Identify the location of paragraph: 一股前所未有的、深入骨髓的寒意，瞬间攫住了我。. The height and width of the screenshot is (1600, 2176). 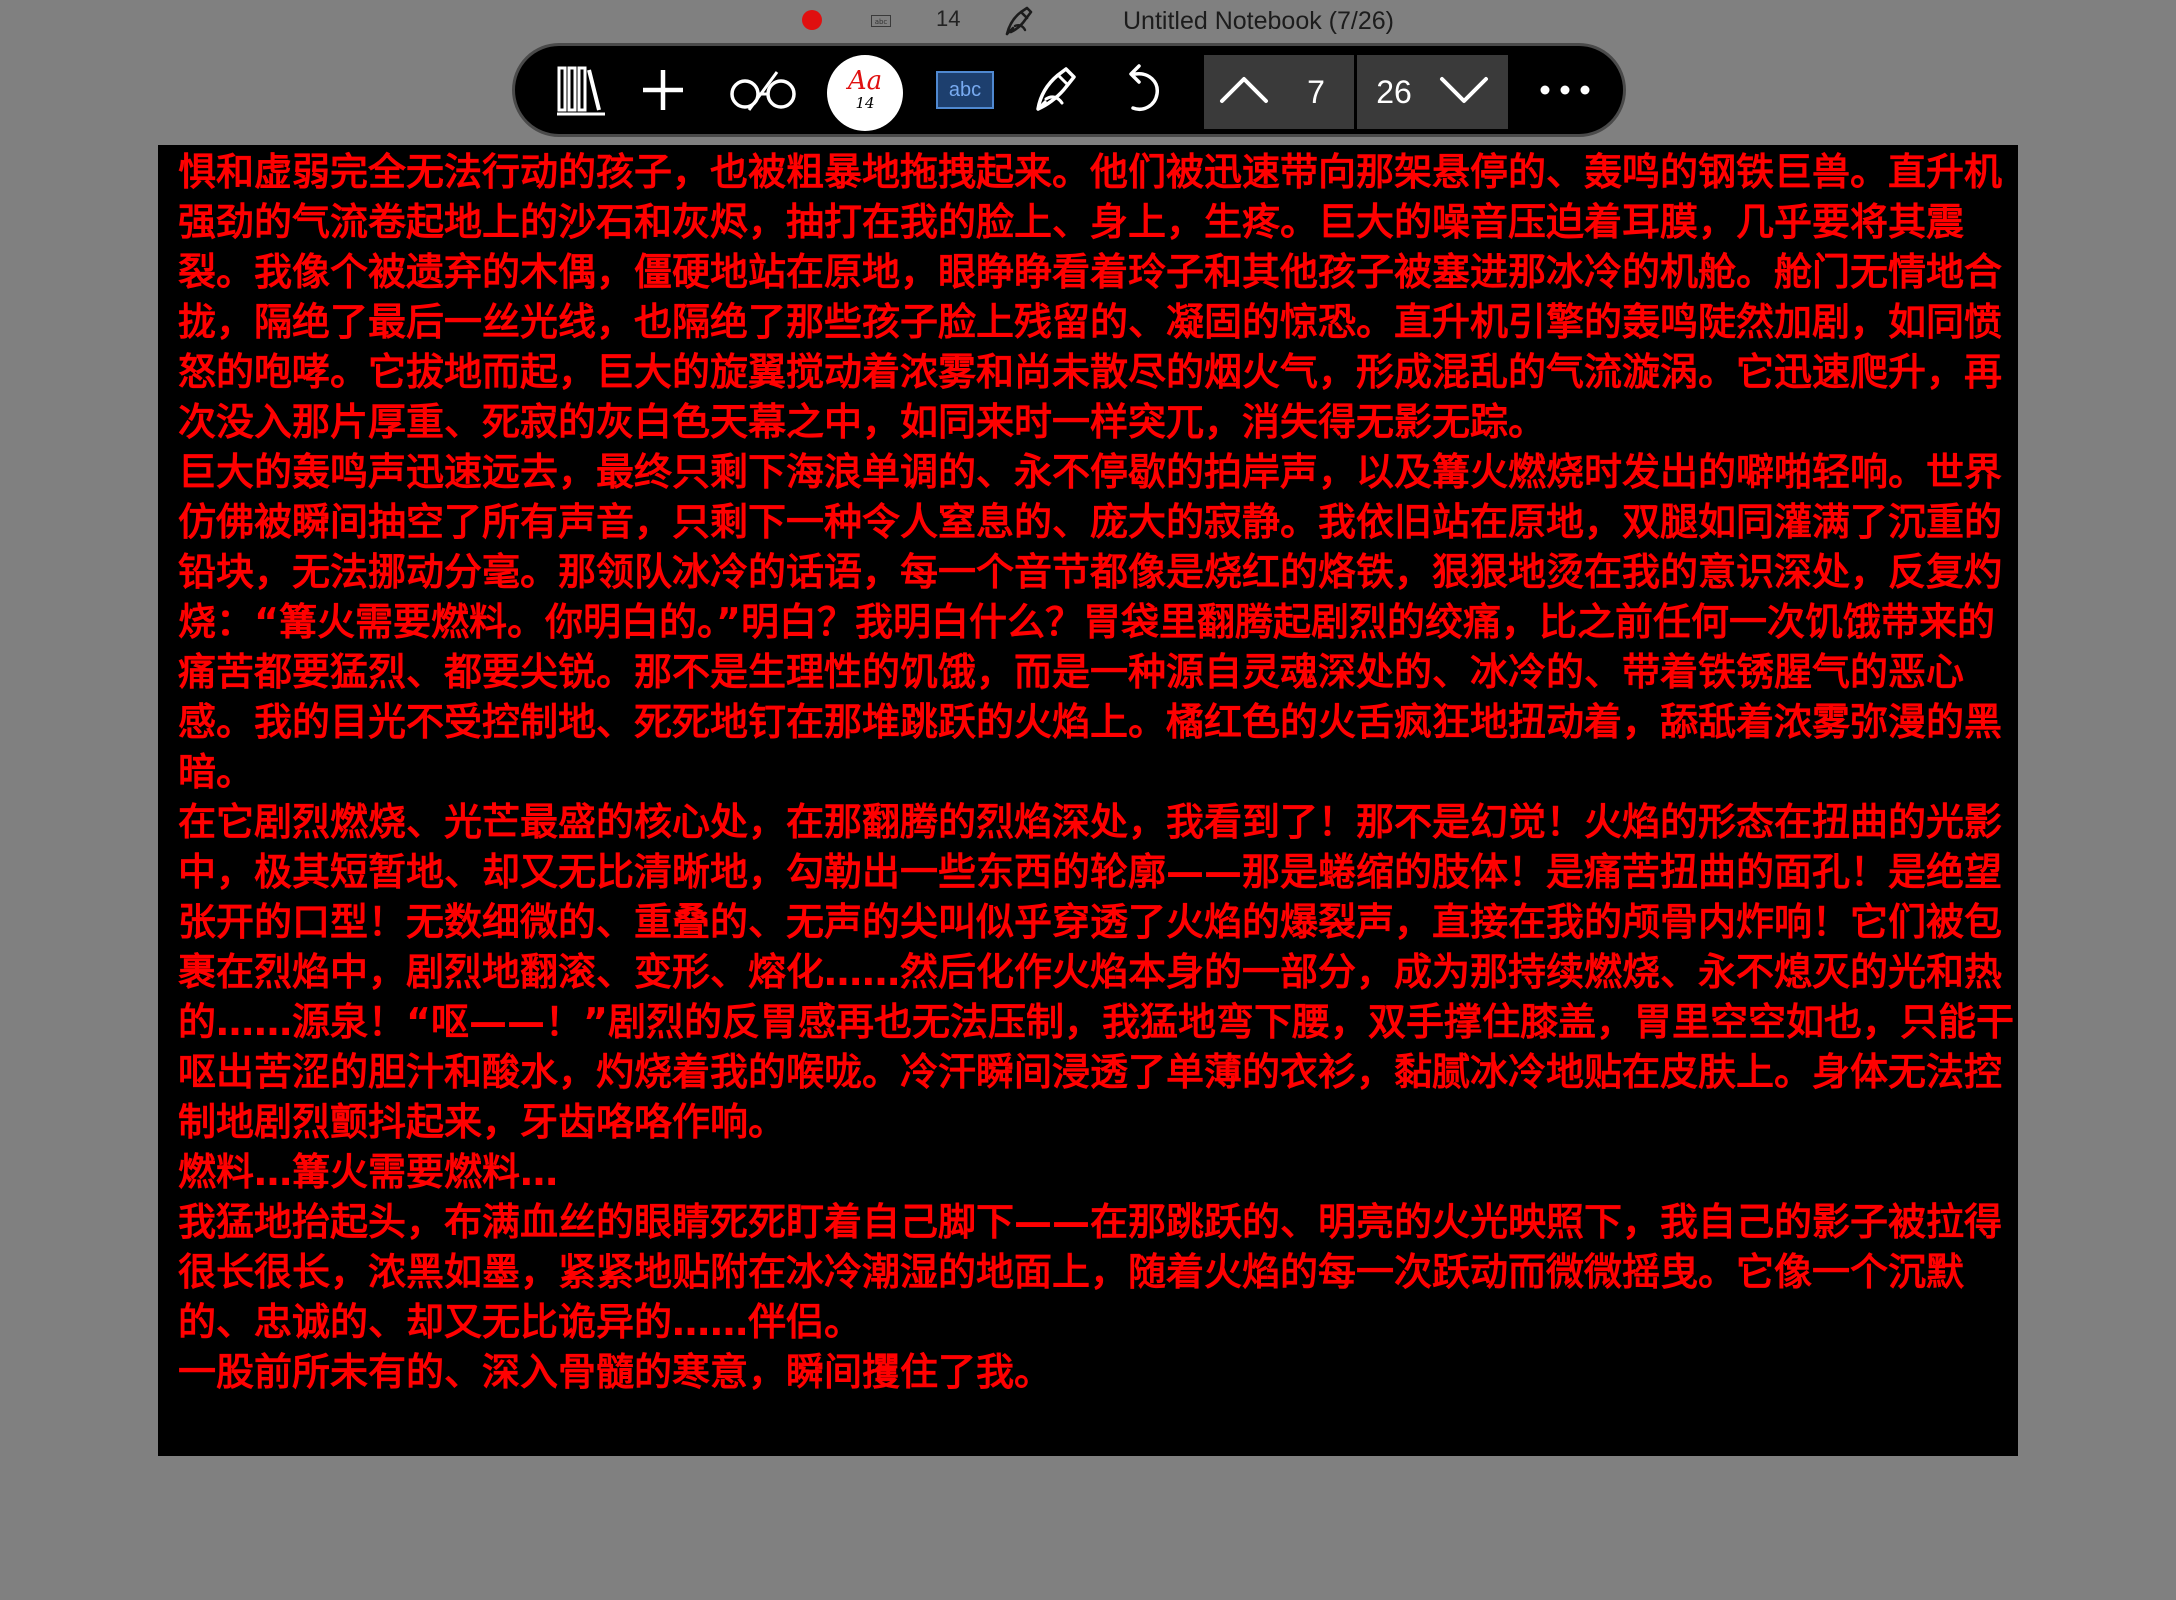
(615, 1372).